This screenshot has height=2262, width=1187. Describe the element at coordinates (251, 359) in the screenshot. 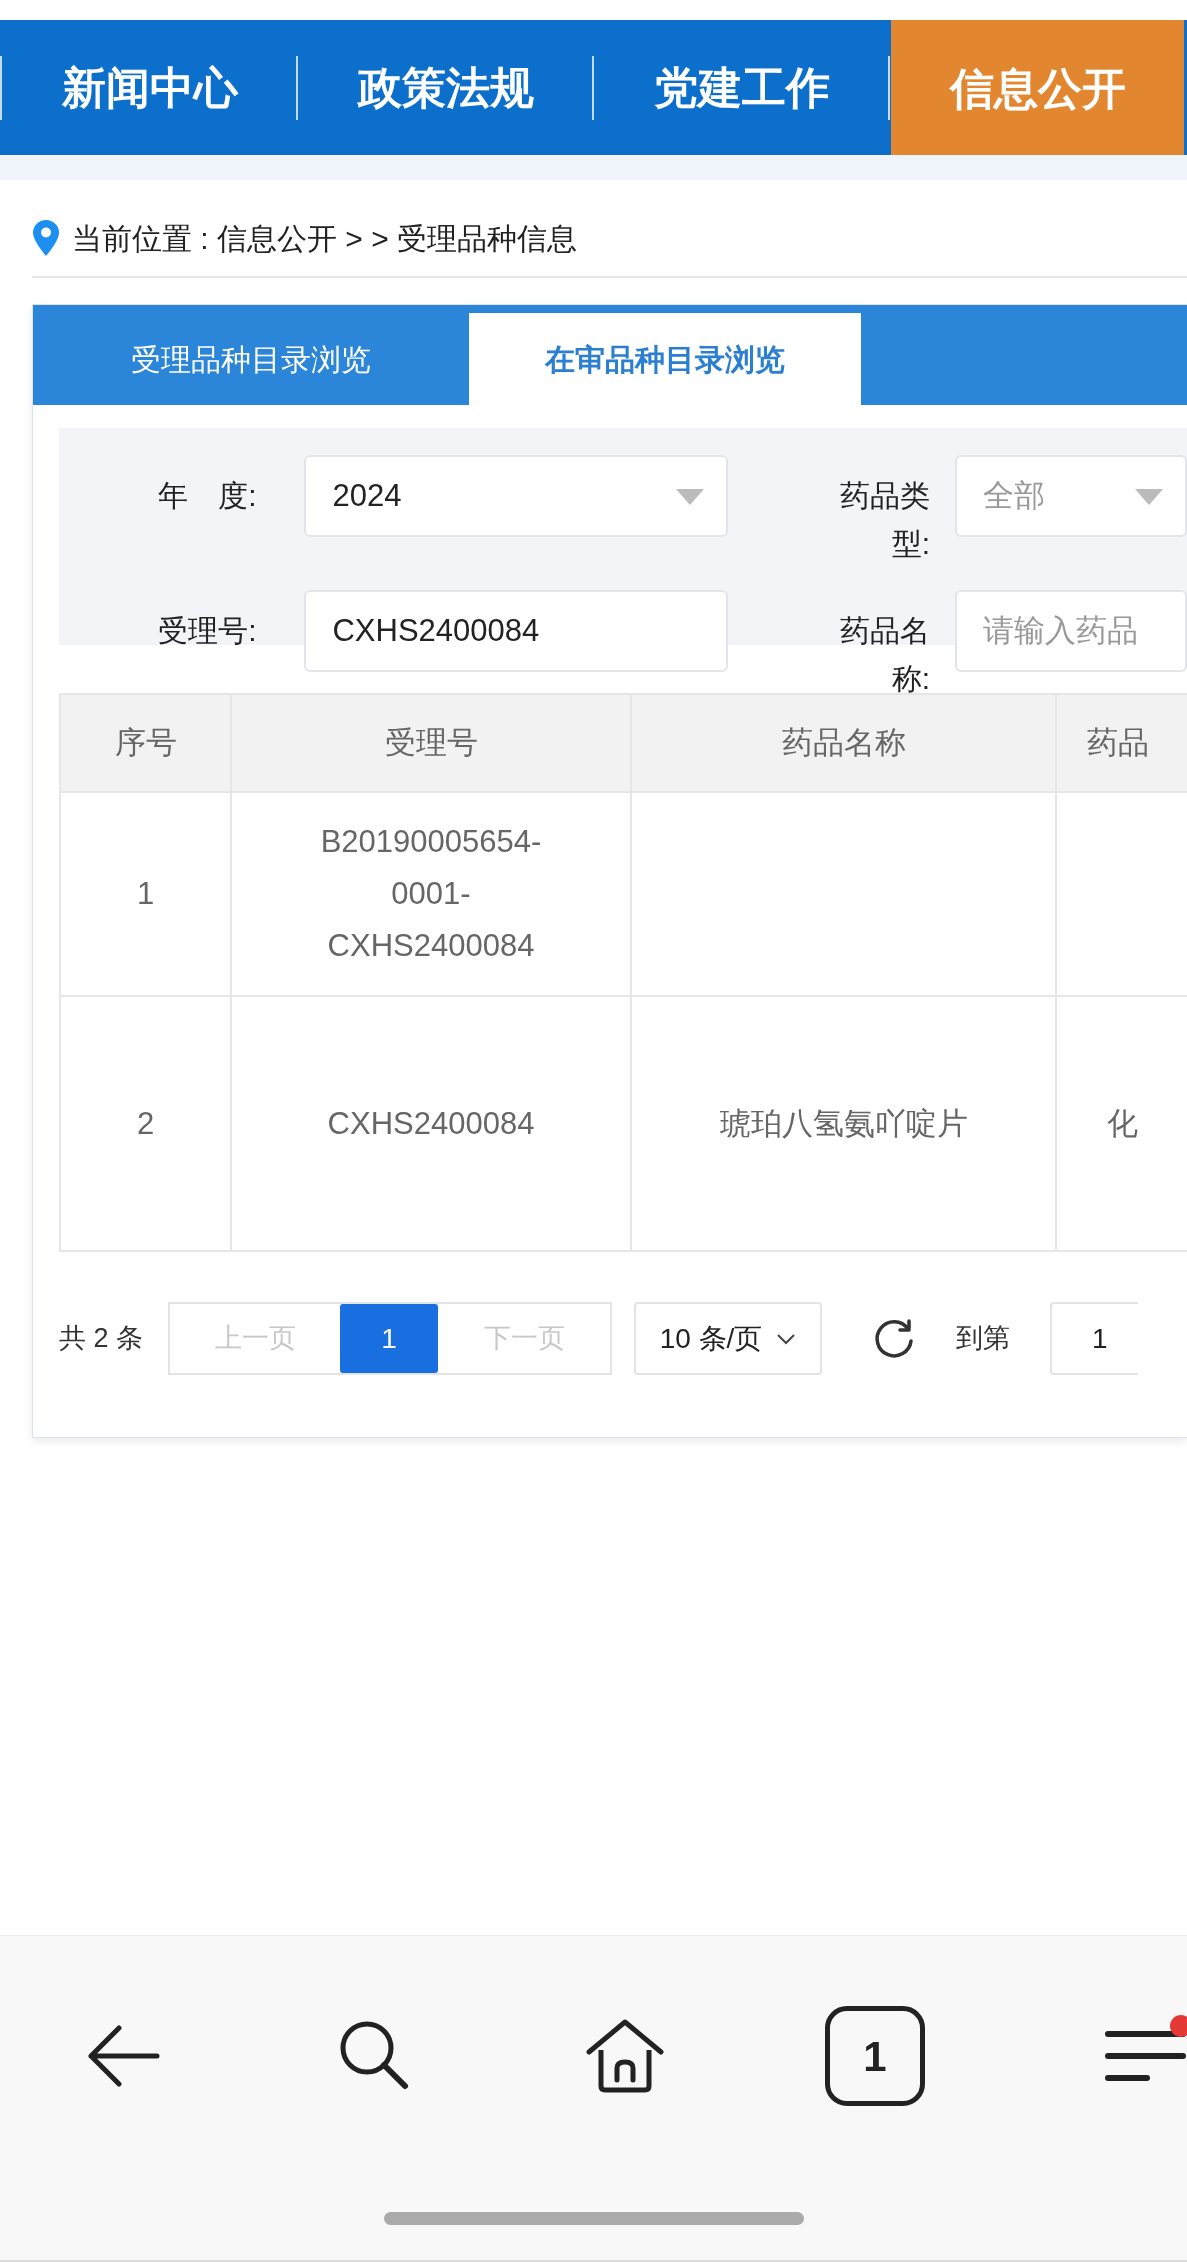

I see `tab: 受理品种目录浏览` at that location.